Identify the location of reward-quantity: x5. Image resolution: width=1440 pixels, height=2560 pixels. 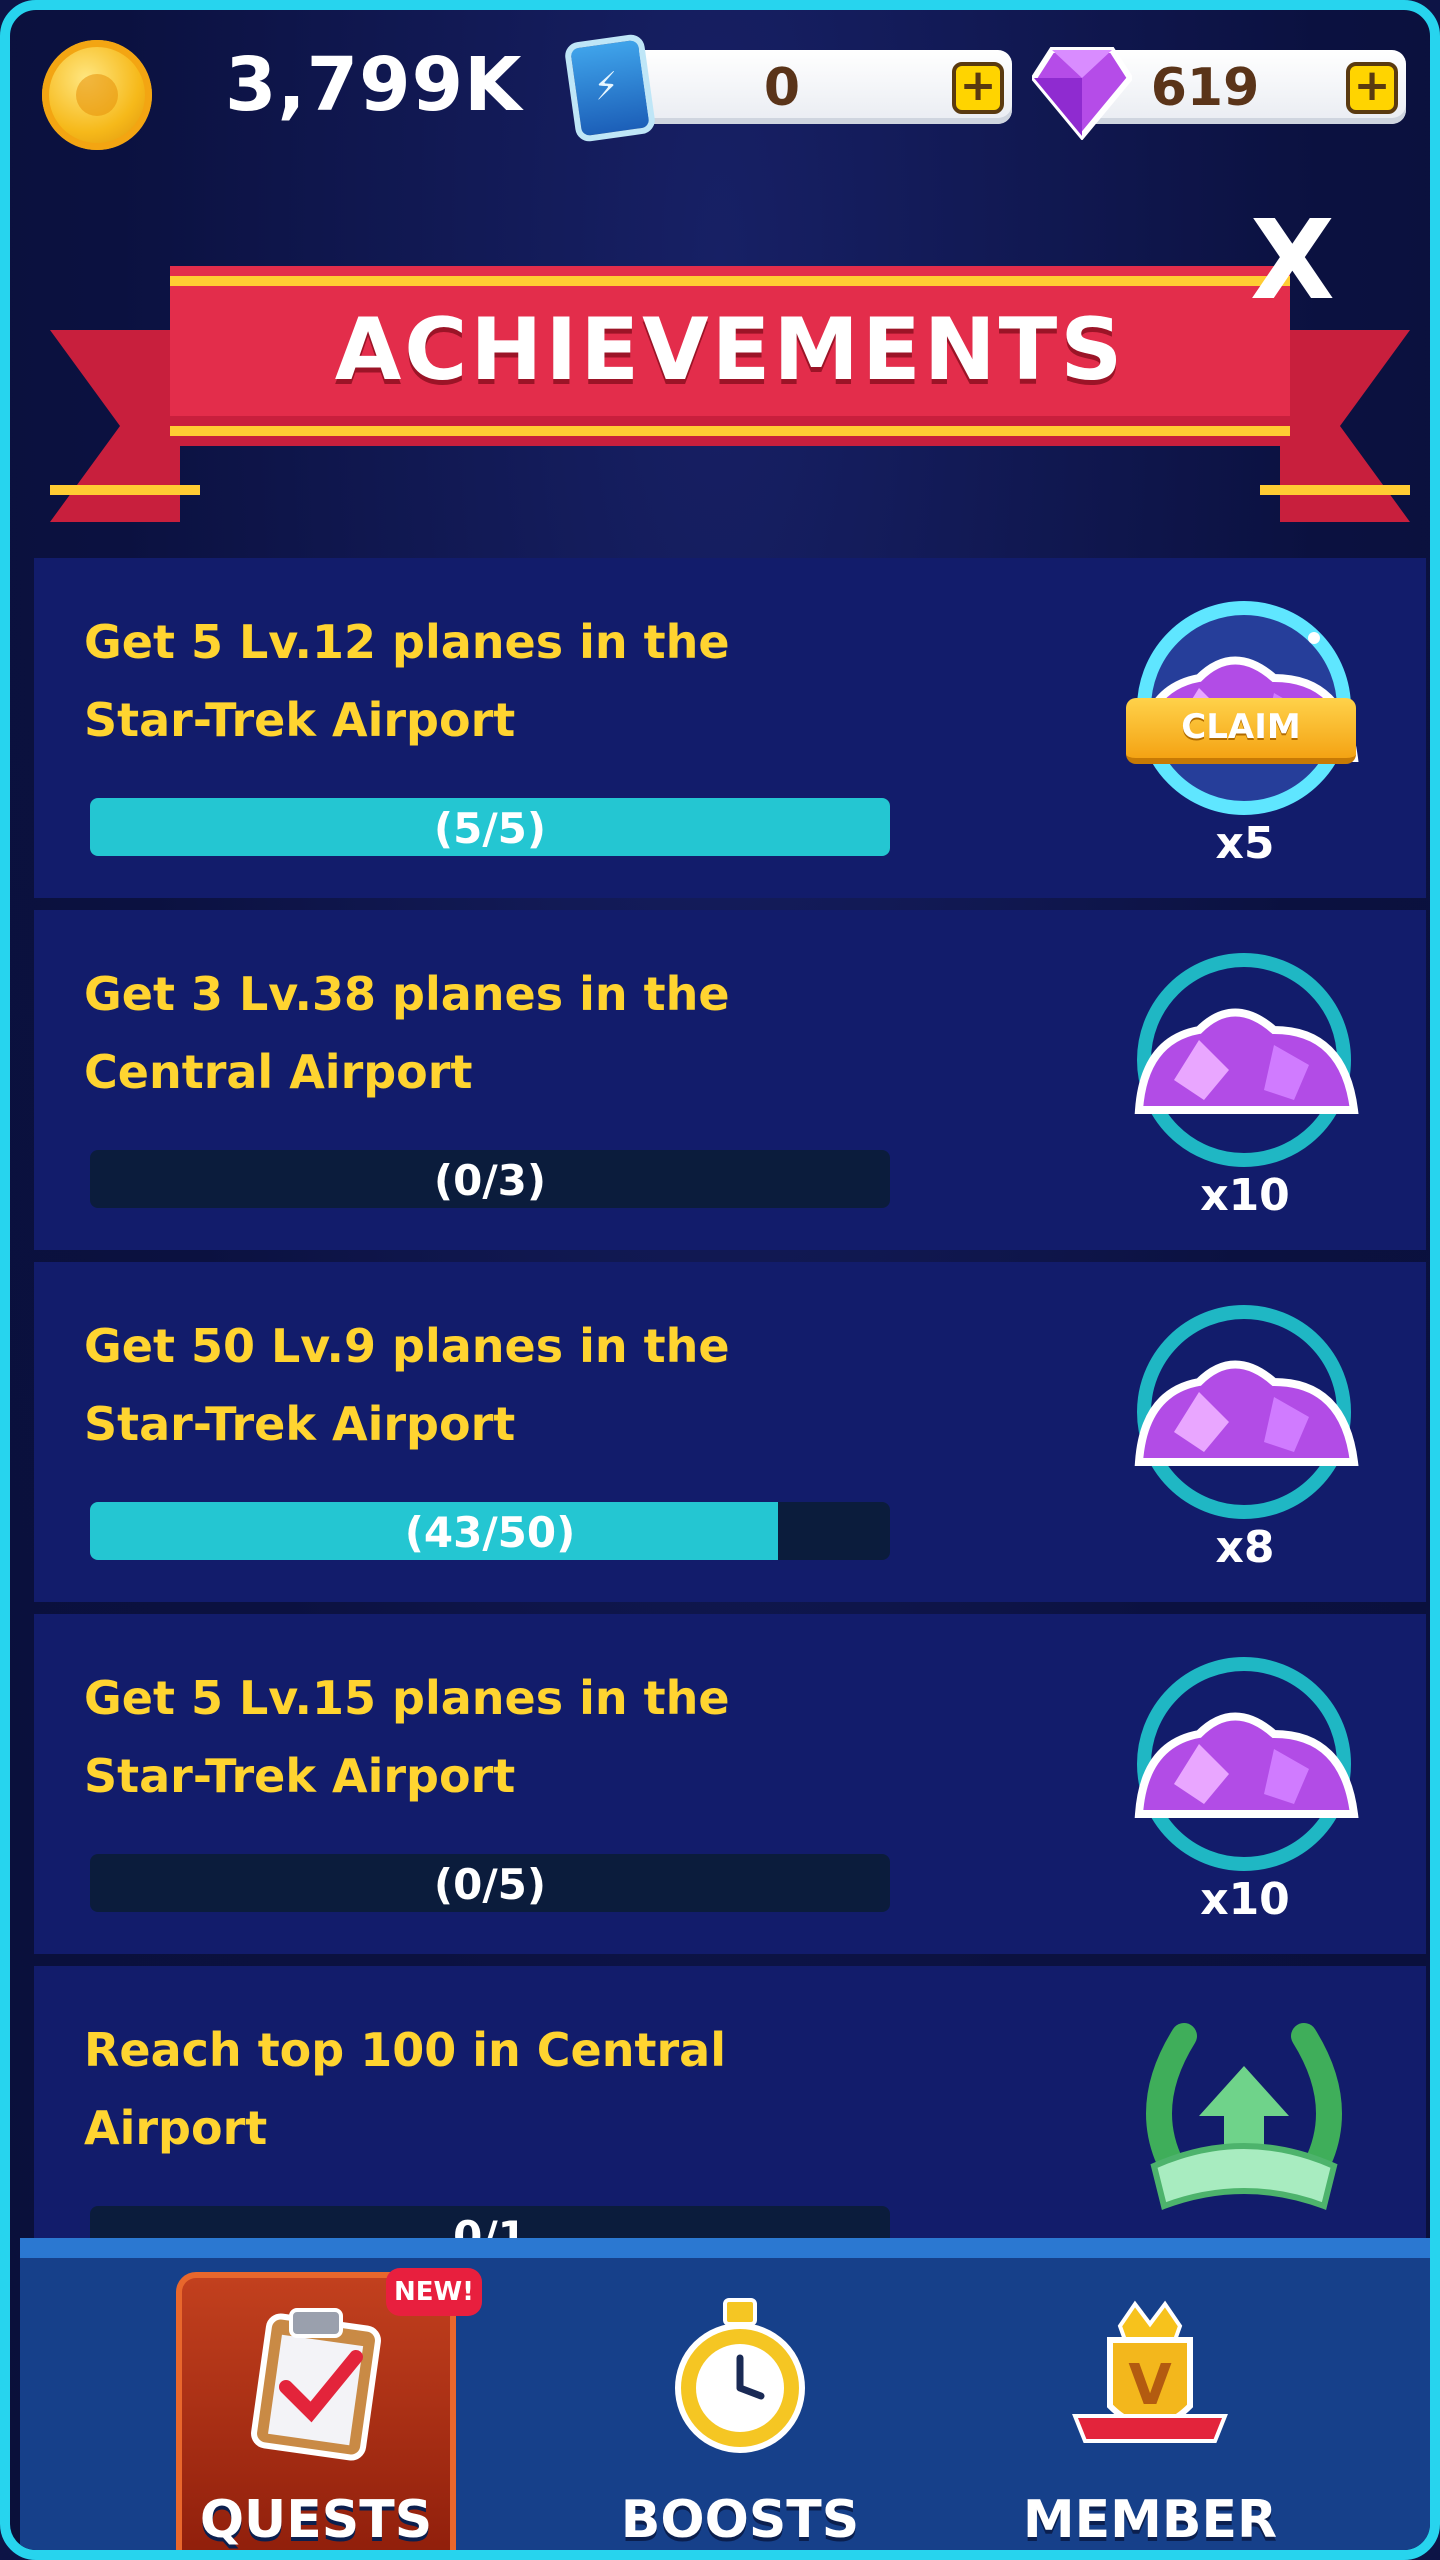
(1245, 843).